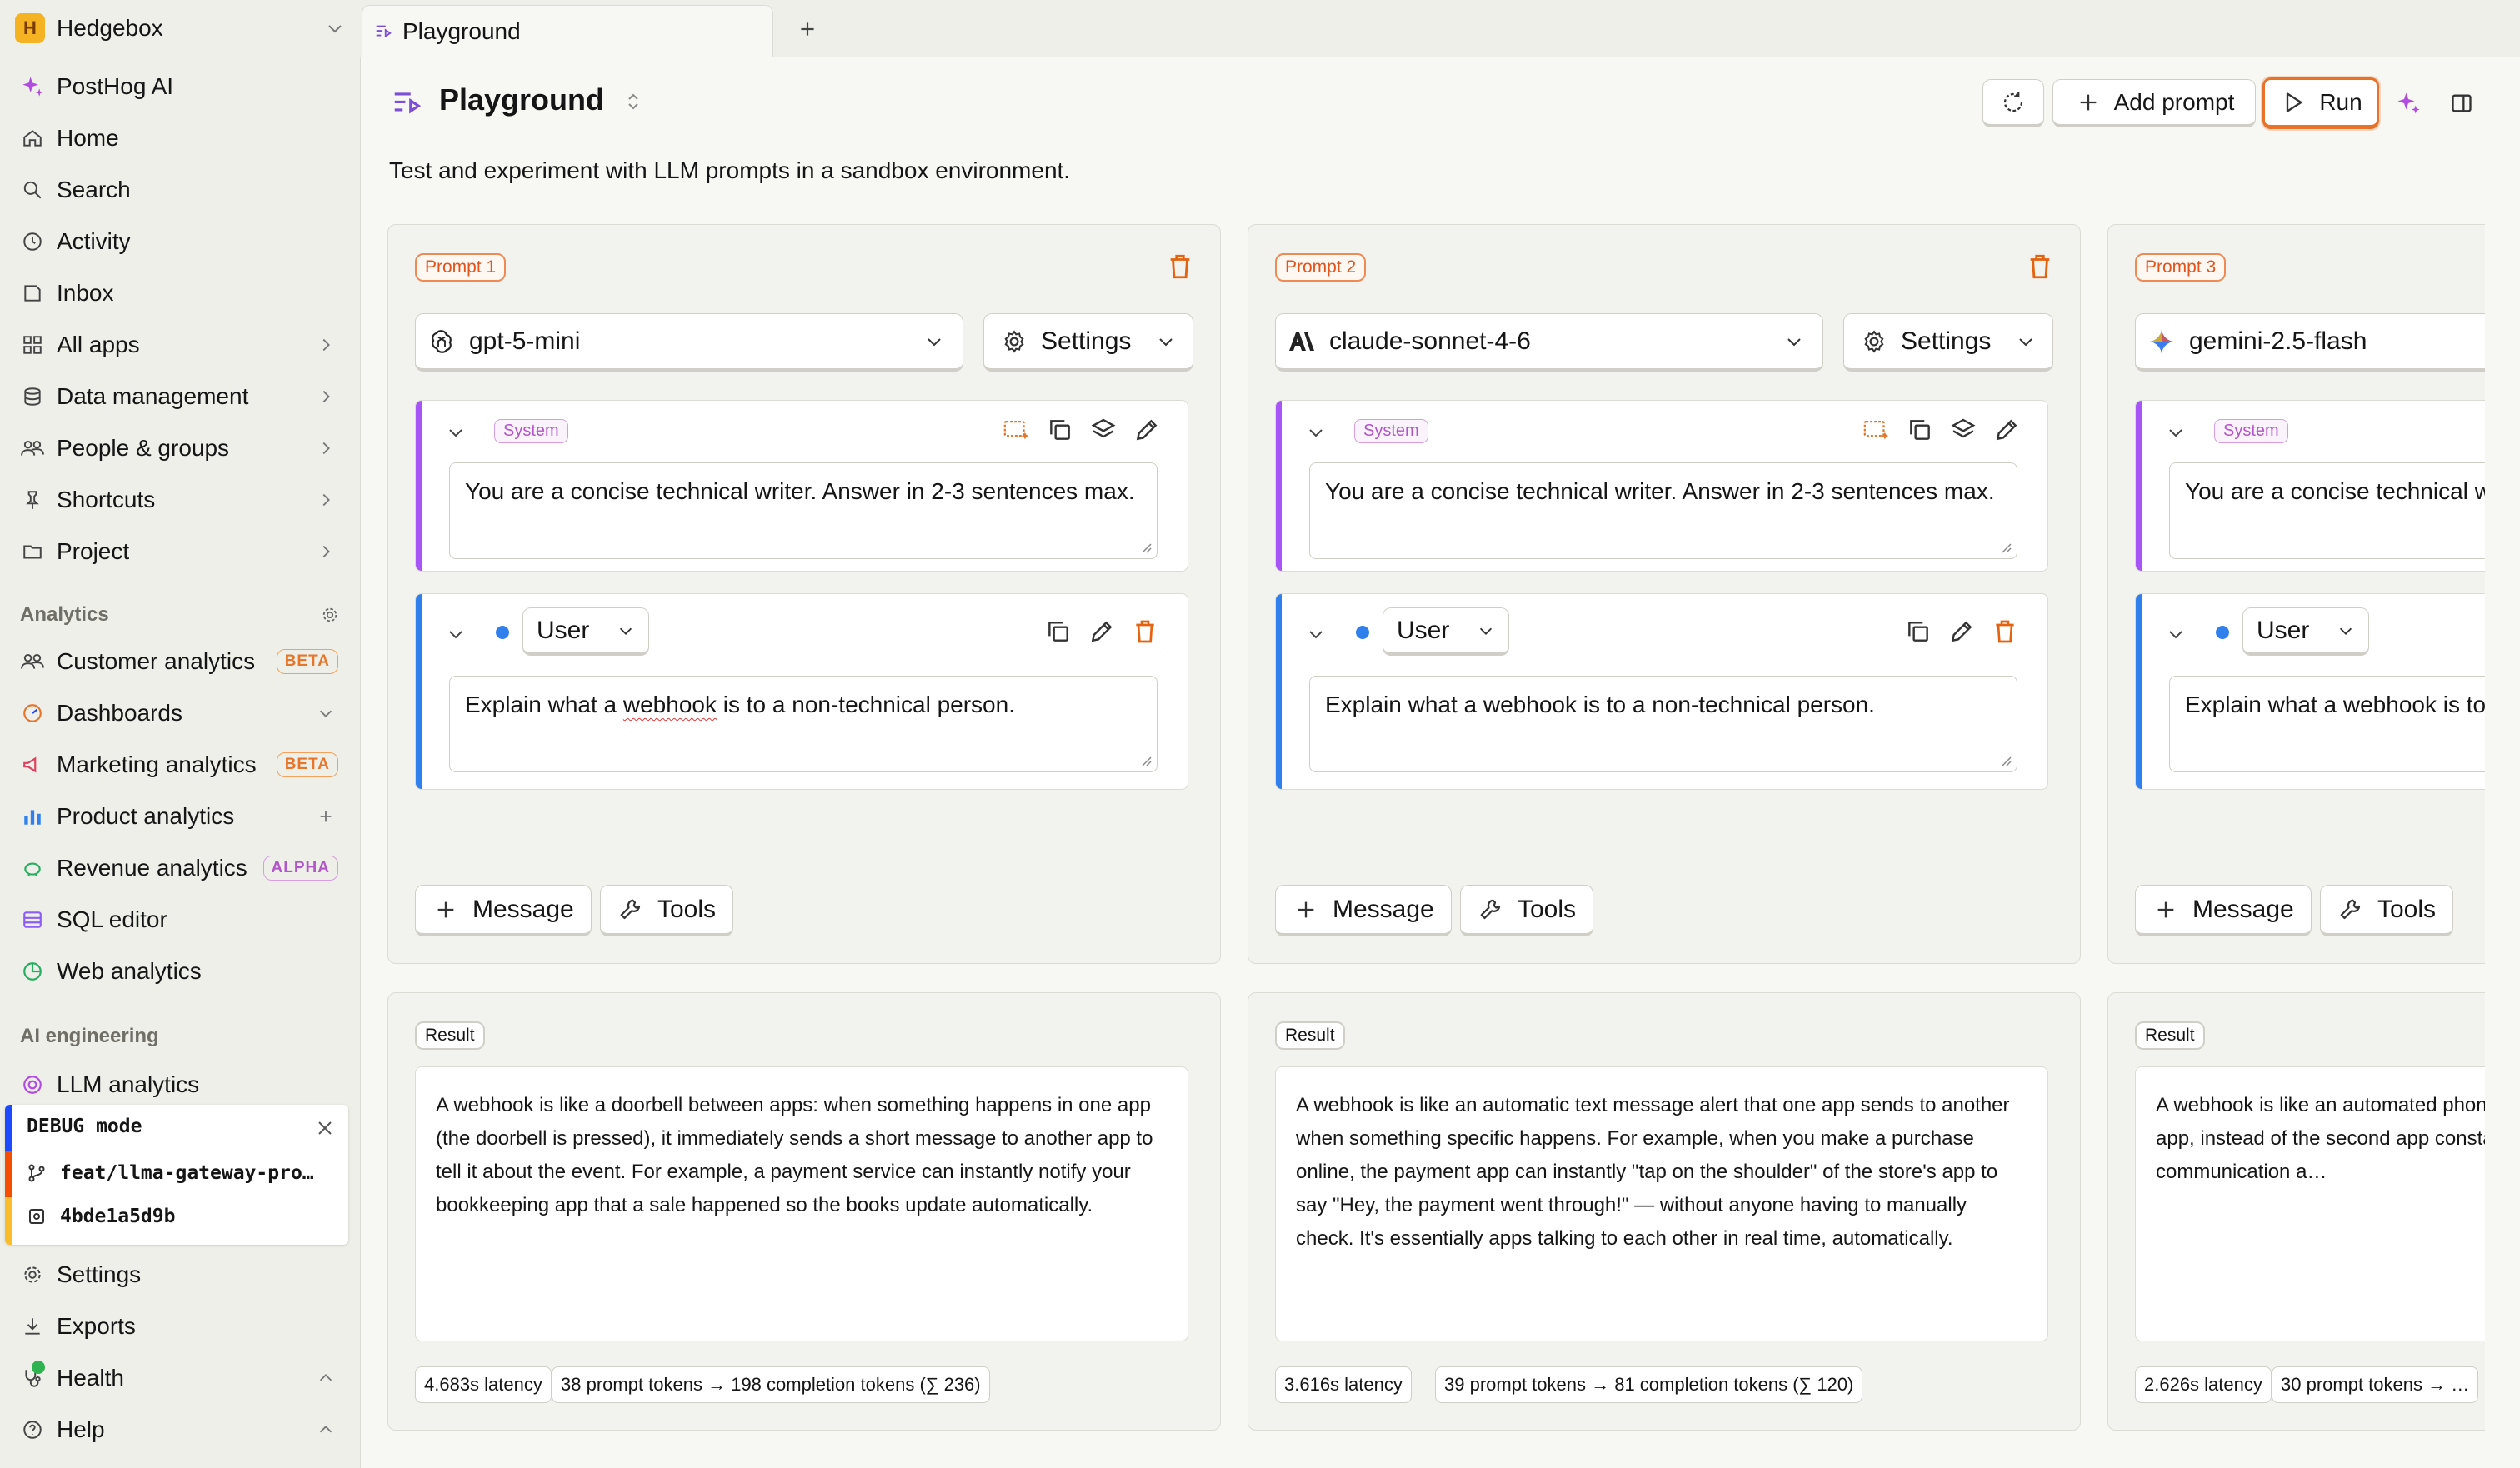  I want to click on chevron-updown-icon, so click(633, 102).